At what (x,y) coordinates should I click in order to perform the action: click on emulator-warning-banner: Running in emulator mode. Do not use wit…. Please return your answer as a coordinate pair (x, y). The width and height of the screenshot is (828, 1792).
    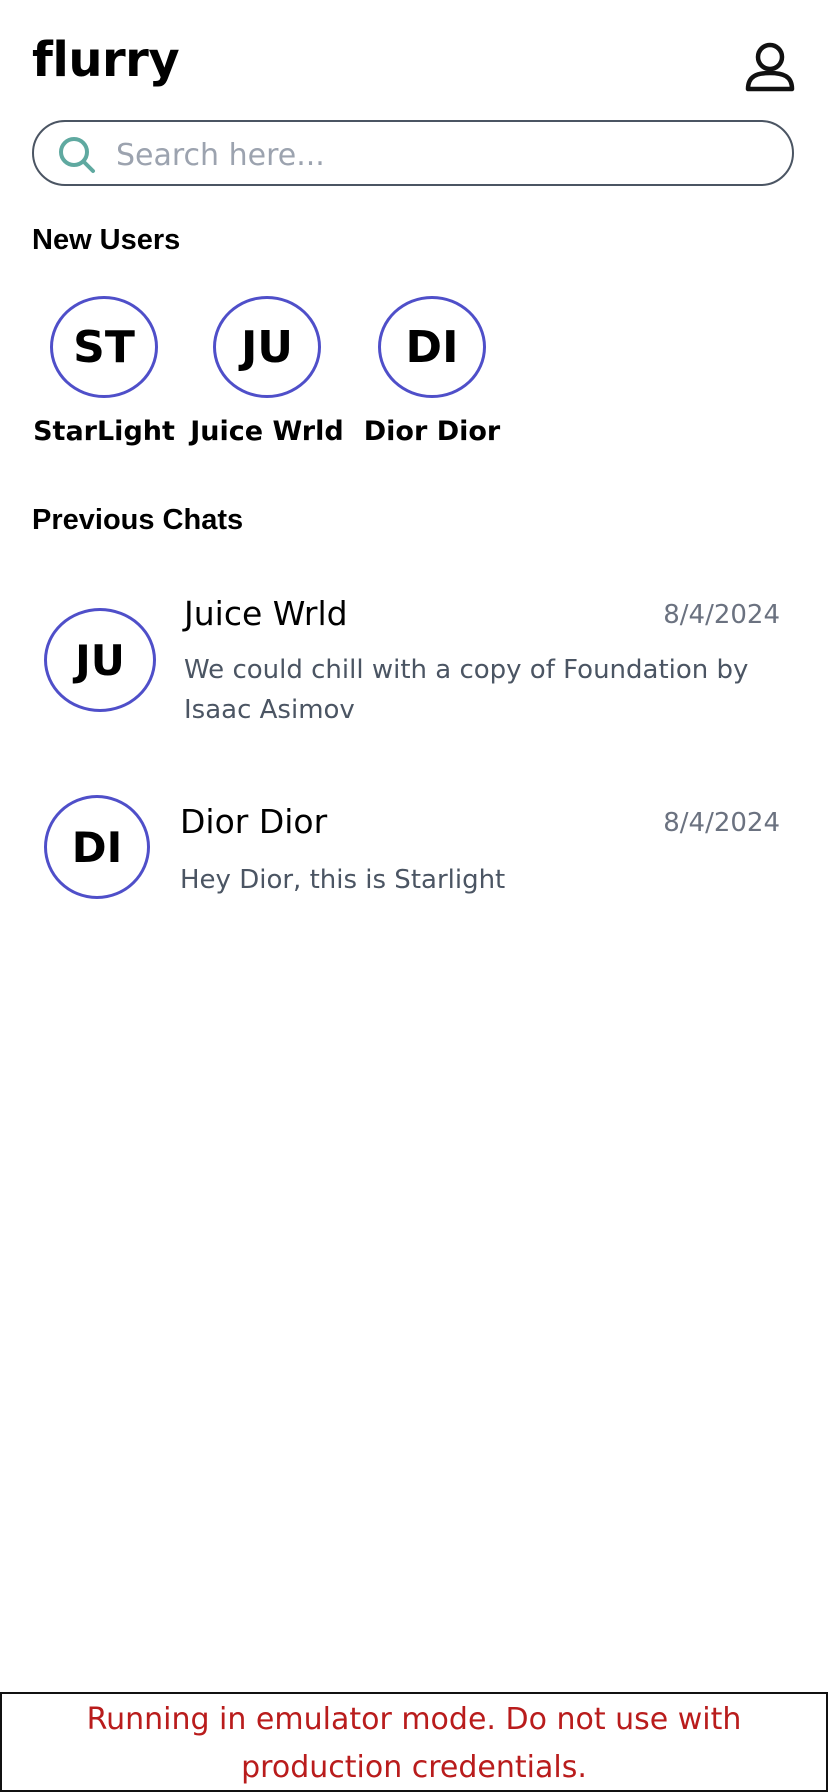
    Looking at the image, I should click on (414, 1742).